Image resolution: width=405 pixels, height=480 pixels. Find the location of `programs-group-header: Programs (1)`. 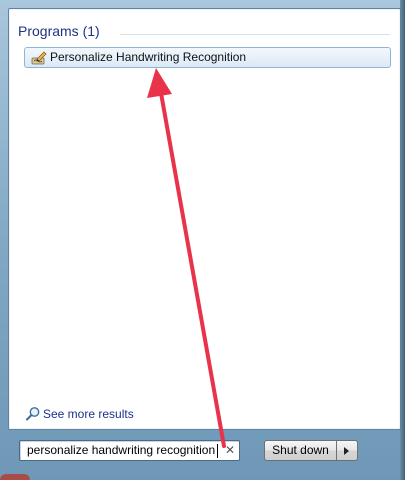

programs-group-header: Programs (1) is located at coordinates (204, 33).